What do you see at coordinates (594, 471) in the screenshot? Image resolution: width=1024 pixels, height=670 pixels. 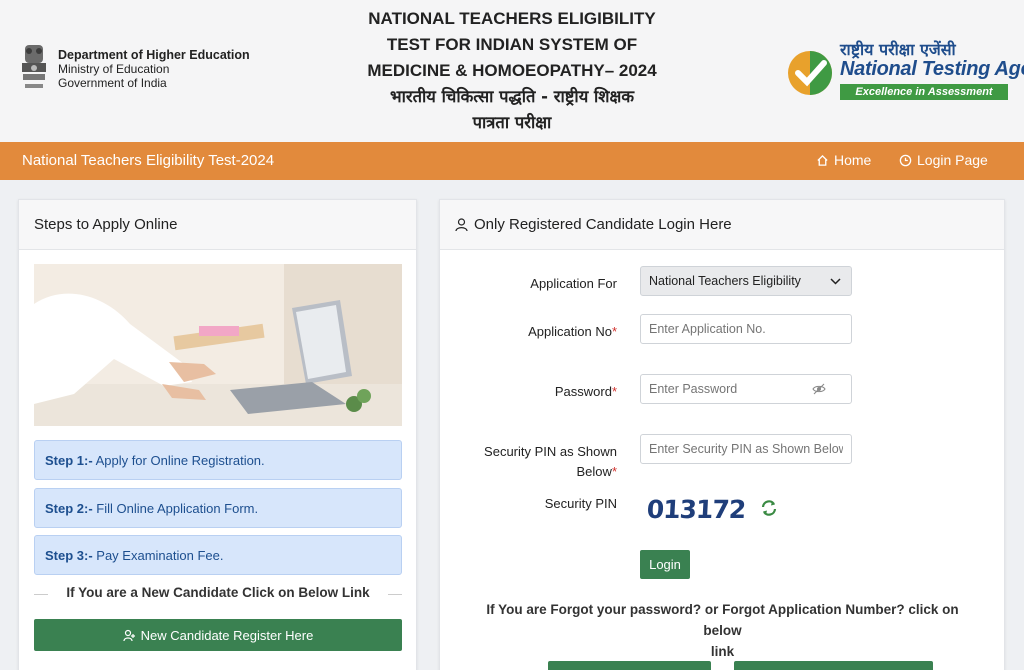 I see `security-pin-label-line: Below` at bounding box center [594, 471].